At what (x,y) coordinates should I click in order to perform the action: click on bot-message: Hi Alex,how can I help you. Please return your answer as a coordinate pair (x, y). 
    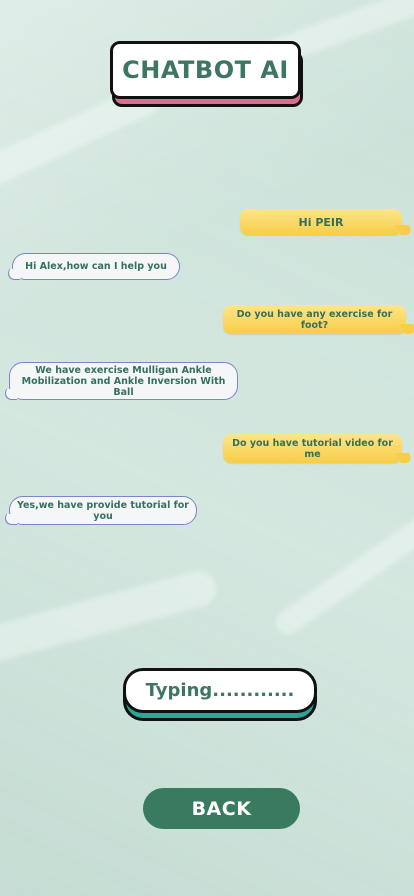
    Looking at the image, I should click on (96, 266).